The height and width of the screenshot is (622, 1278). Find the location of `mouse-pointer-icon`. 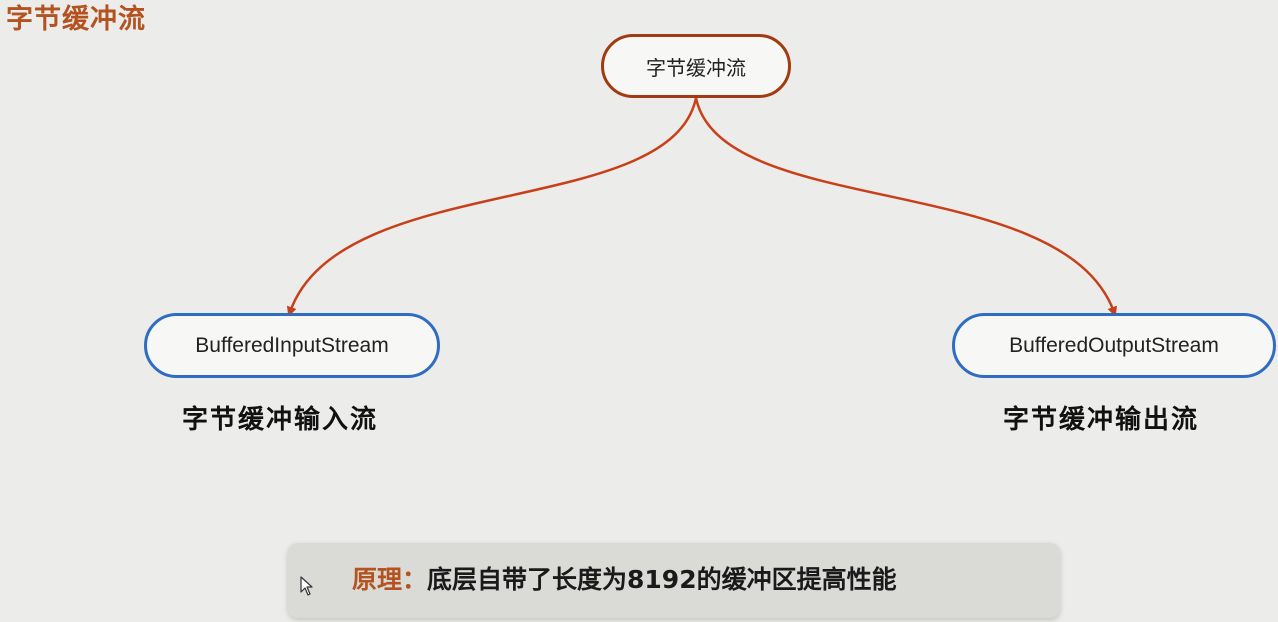

mouse-pointer-icon is located at coordinates (306, 586).